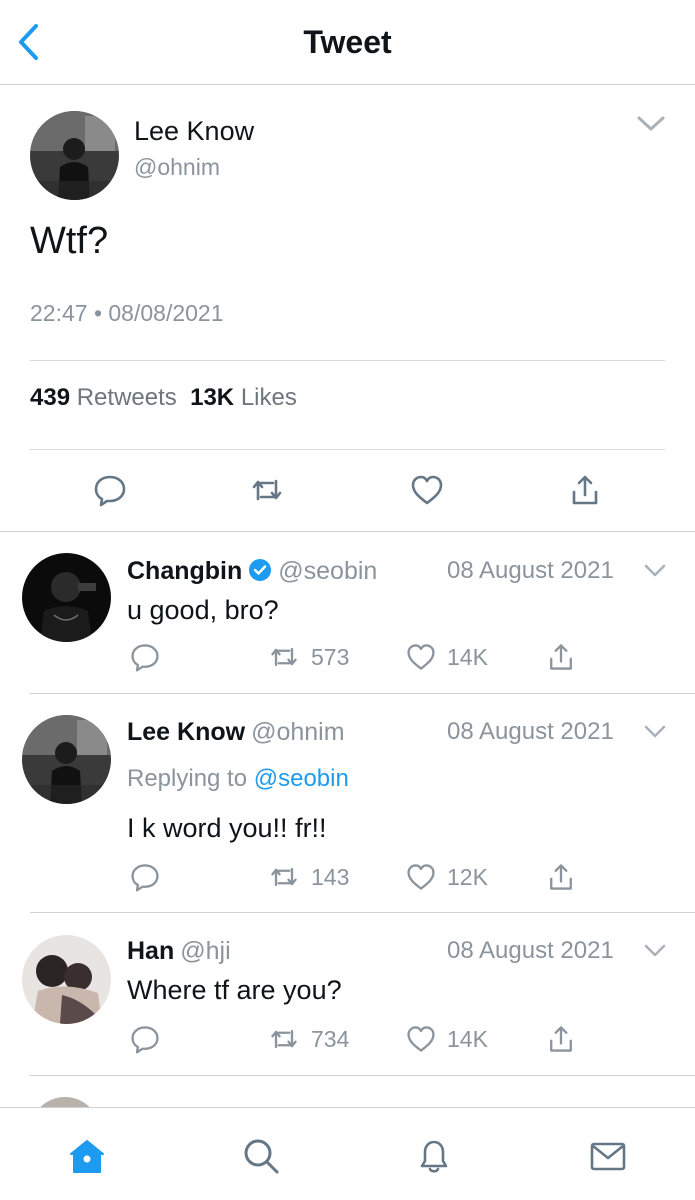  Describe the element at coordinates (347, 1153) in the screenshot. I see `bottom-tab-bar` at that location.